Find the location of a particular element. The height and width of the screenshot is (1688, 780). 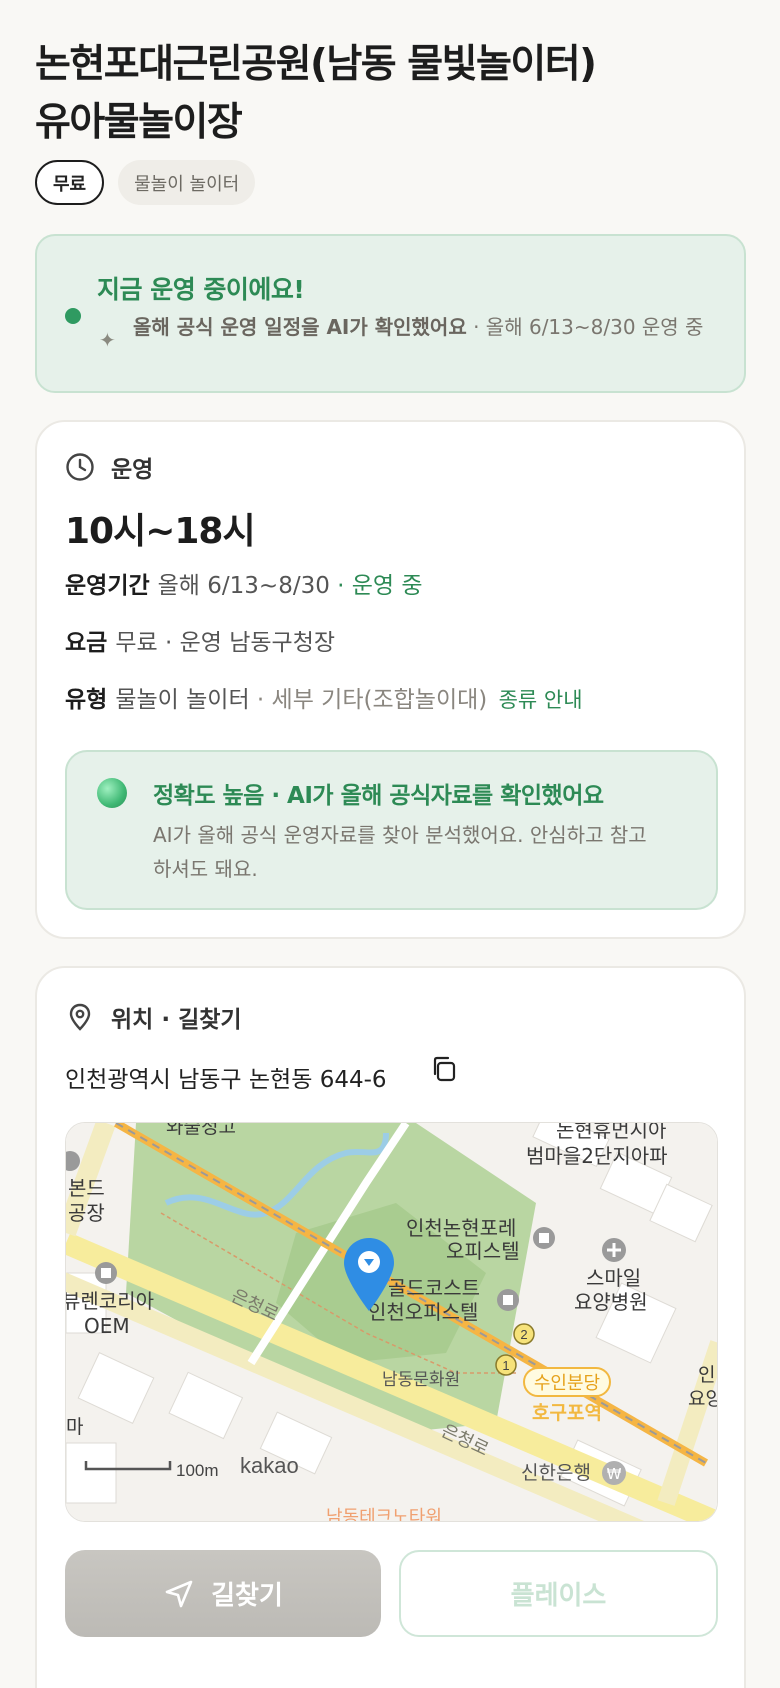

place-button: 플레이스 is located at coordinates (558, 1593).